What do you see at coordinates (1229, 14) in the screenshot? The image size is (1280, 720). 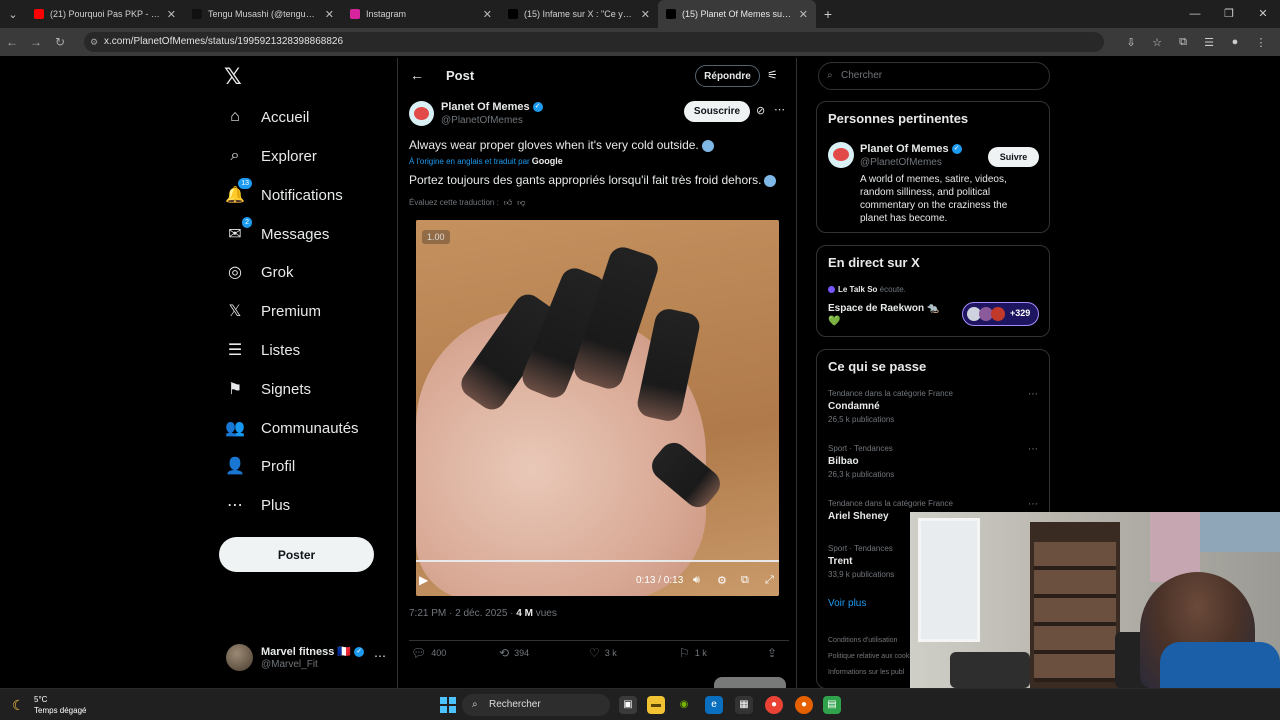 I see `restore-icon: ❐` at bounding box center [1229, 14].